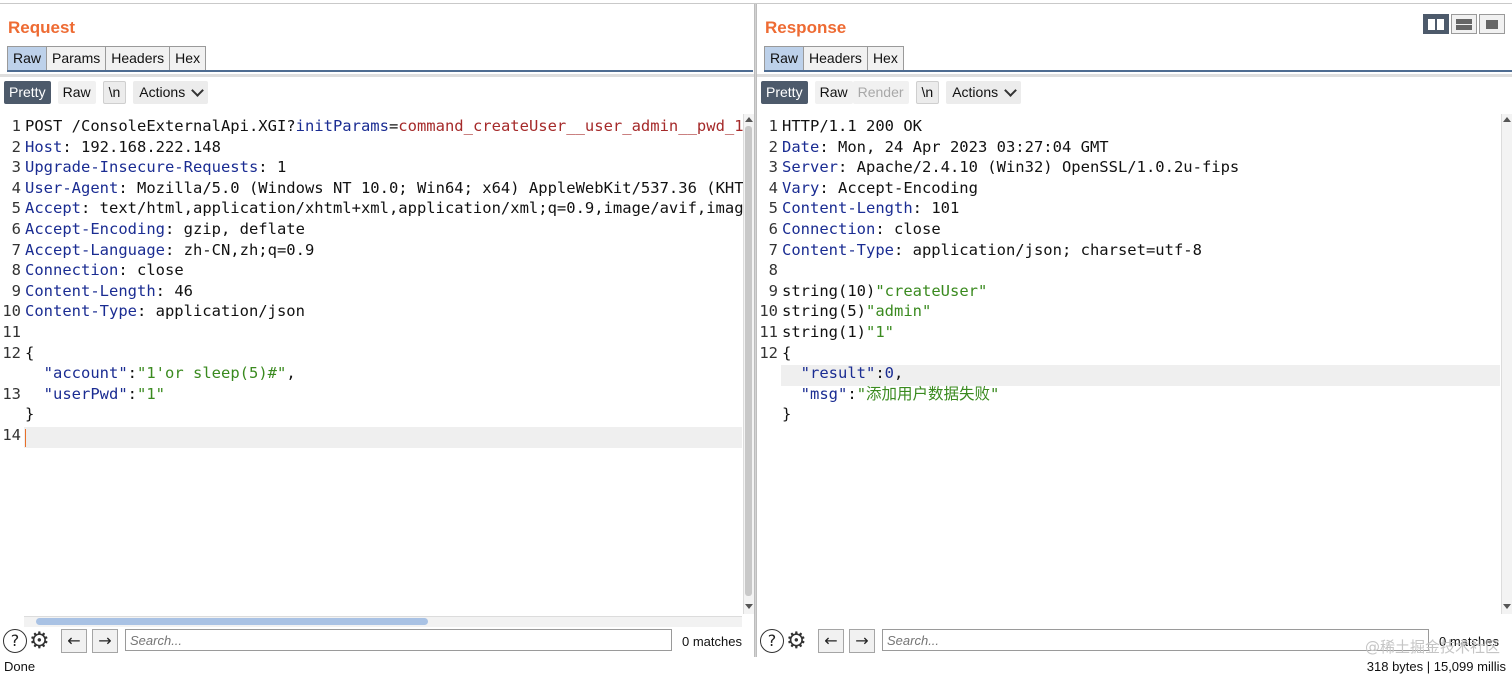 This screenshot has height=675, width=1512. I want to click on line-text: Host: 192.168.222.148, so click(123, 147).